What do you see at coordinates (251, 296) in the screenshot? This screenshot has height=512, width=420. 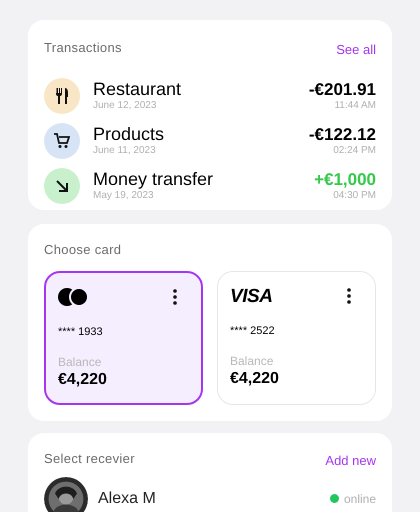 I see `card-brand-logo: VISA` at bounding box center [251, 296].